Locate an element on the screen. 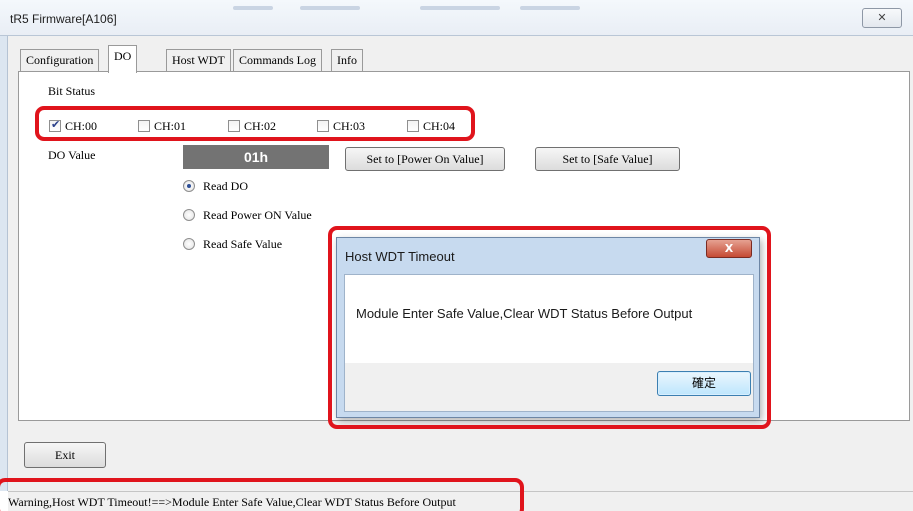  close-icon: ✕ is located at coordinates (882, 18).